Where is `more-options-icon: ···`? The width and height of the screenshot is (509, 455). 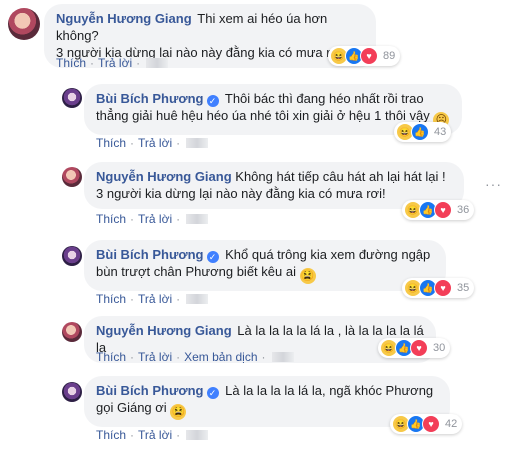 more-options-icon: ··· is located at coordinates (493, 184).